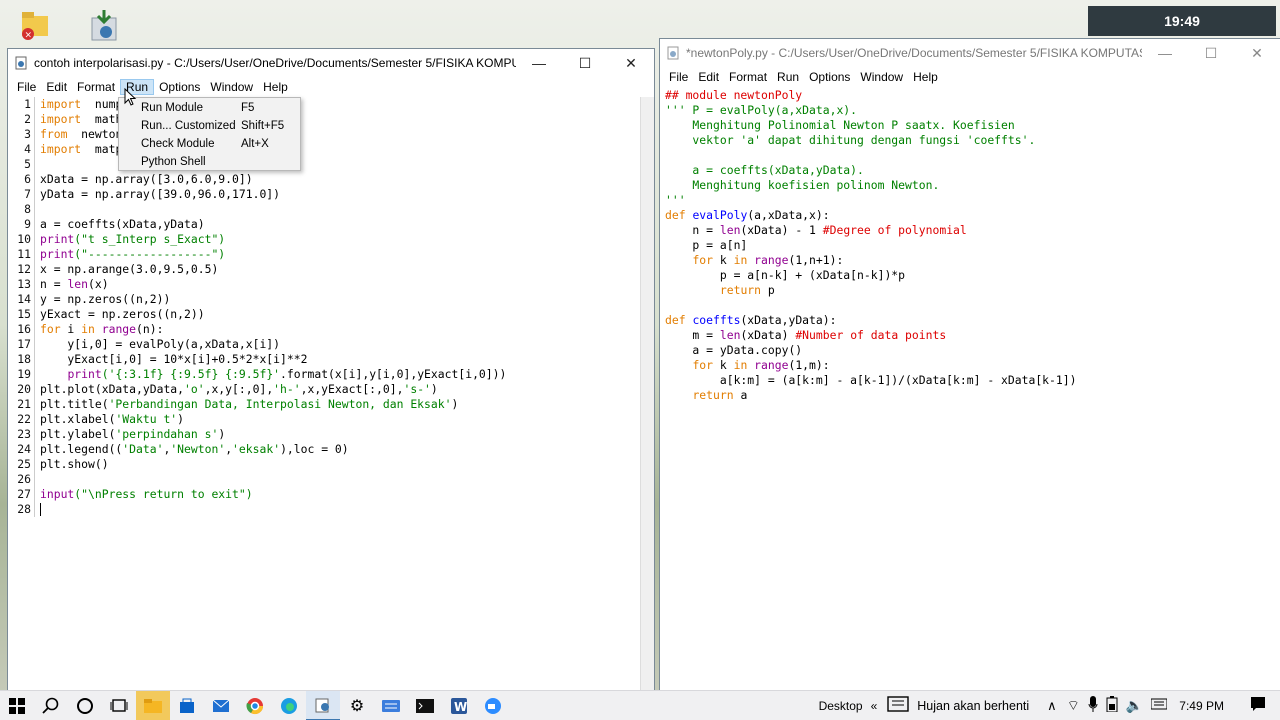 The height and width of the screenshot is (720, 1280). I want to click on code-line: 26, so click(331, 479).